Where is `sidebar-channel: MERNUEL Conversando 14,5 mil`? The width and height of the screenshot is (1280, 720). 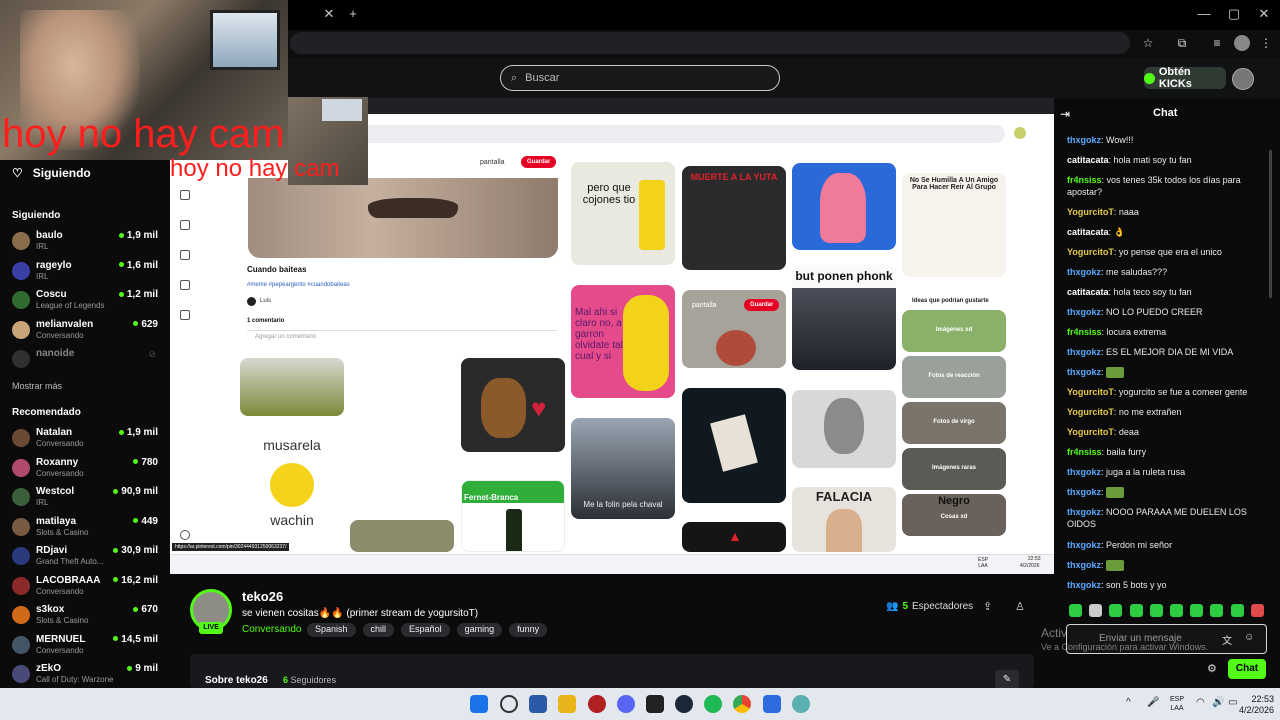
sidebar-channel: MERNUEL Conversando 14,5 mil is located at coordinates (87, 647).